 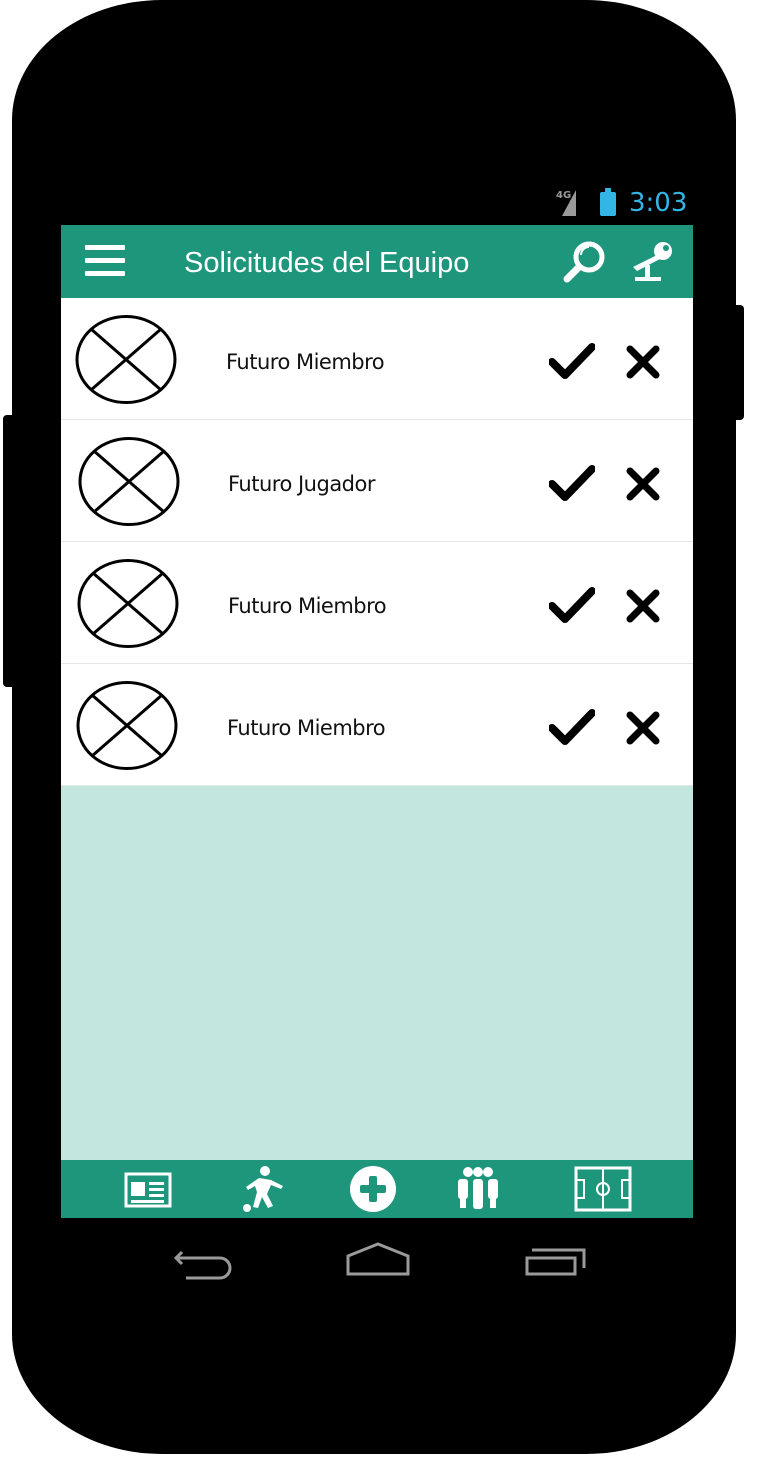 What do you see at coordinates (261, 1189) in the screenshot?
I see `player-icon` at bounding box center [261, 1189].